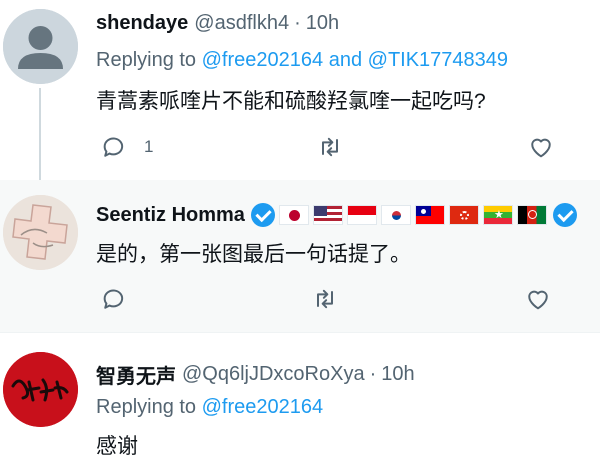 The image size is (600, 465). What do you see at coordinates (241, 23) in the screenshot?
I see `user-handle: @asdflkh4` at bounding box center [241, 23].